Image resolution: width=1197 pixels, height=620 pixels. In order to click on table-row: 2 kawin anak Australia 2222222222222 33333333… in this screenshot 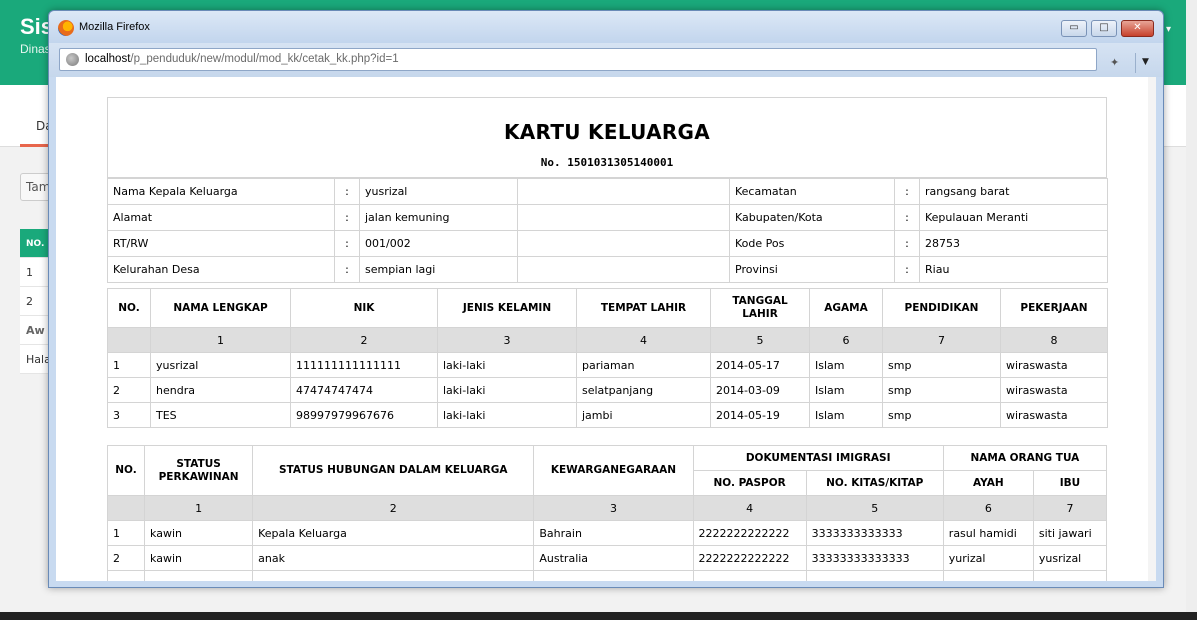, I will do `click(607, 558)`.